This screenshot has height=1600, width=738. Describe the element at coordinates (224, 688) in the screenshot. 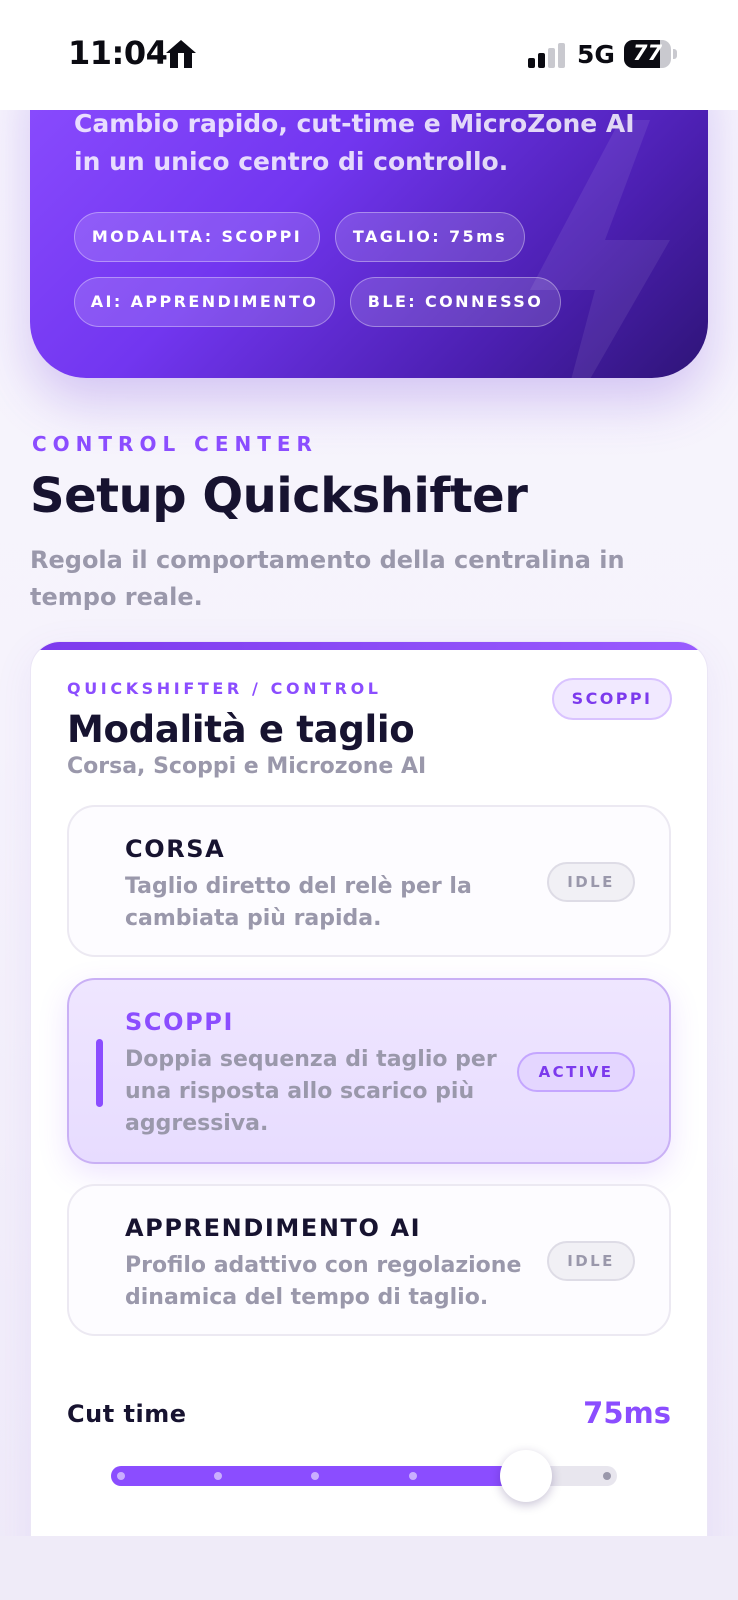

I see `panel-eyebrow: QUICKSHIFTER / CONTROL` at that location.